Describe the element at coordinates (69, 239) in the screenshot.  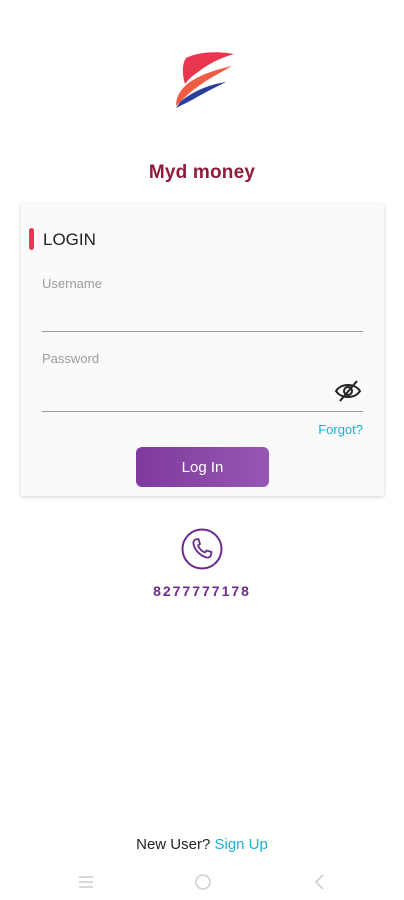
I see `card-title: LOGIN` at that location.